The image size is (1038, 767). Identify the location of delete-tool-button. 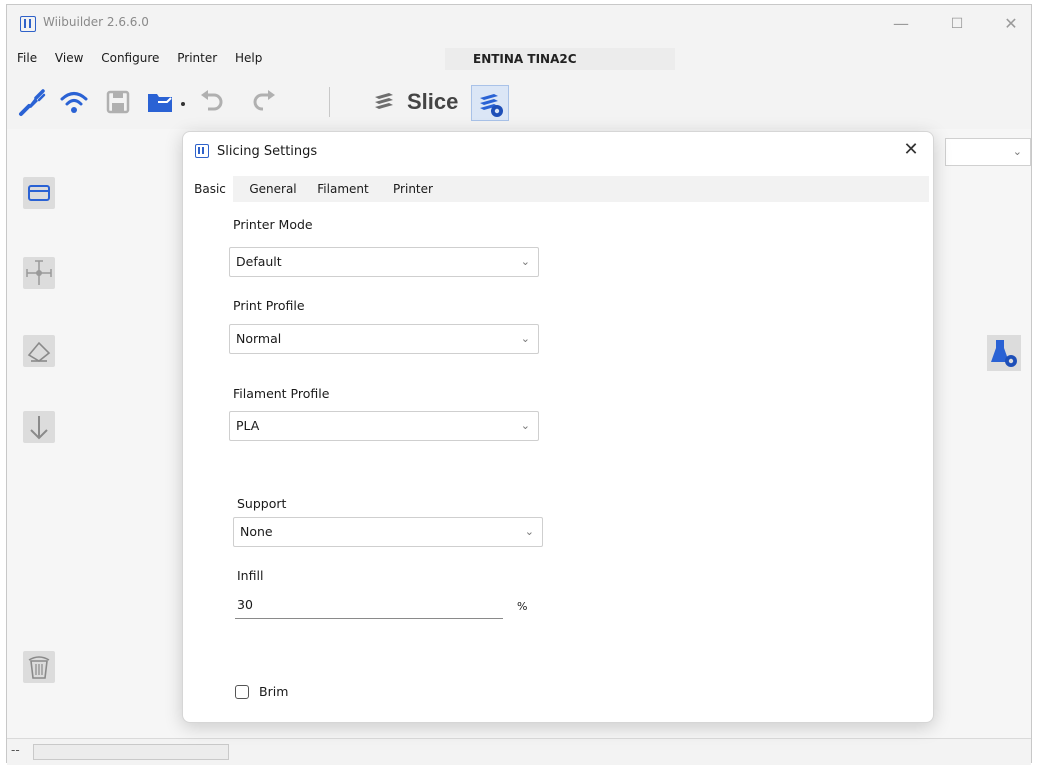
(39, 667).